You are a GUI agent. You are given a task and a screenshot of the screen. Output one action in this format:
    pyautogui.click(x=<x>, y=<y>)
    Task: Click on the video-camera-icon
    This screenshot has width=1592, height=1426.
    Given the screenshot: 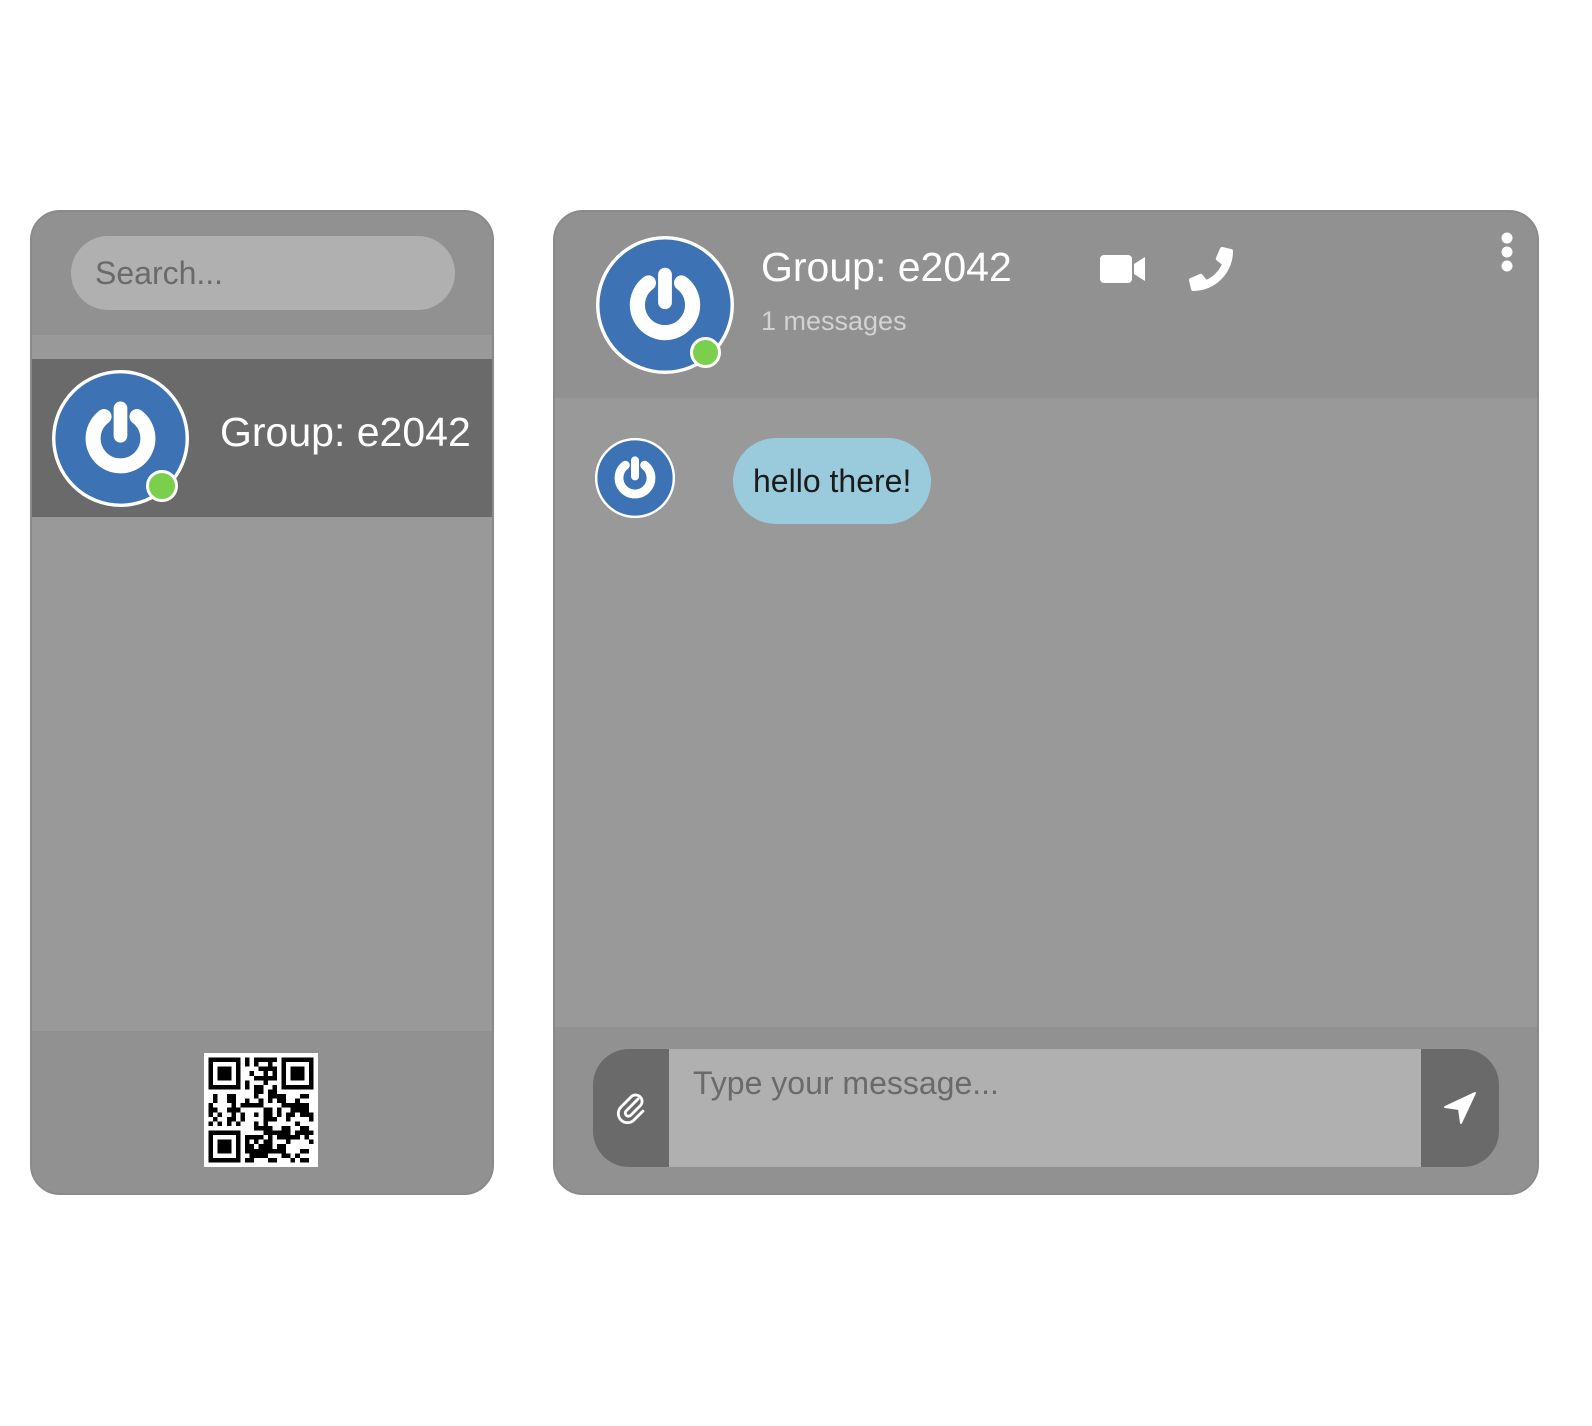 What is the action you would take?
    pyautogui.click(x=1122, y=269)
    